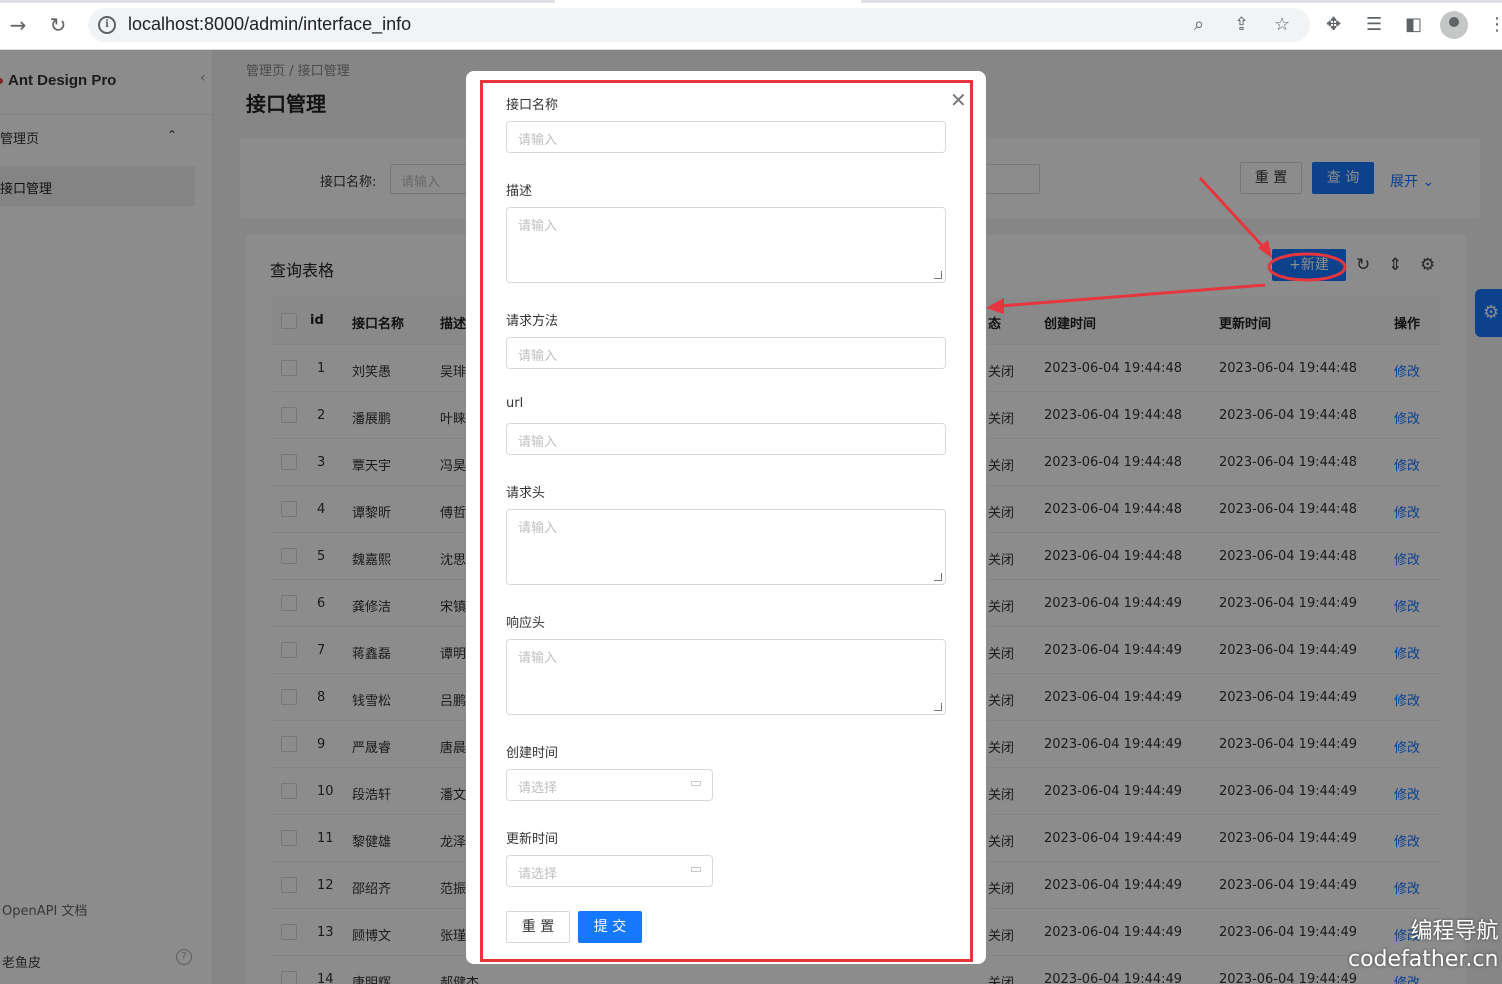 The image size is (1502, 984). I want to click on watermark: 编程导航 codefather.cn, so click(1423, 946).